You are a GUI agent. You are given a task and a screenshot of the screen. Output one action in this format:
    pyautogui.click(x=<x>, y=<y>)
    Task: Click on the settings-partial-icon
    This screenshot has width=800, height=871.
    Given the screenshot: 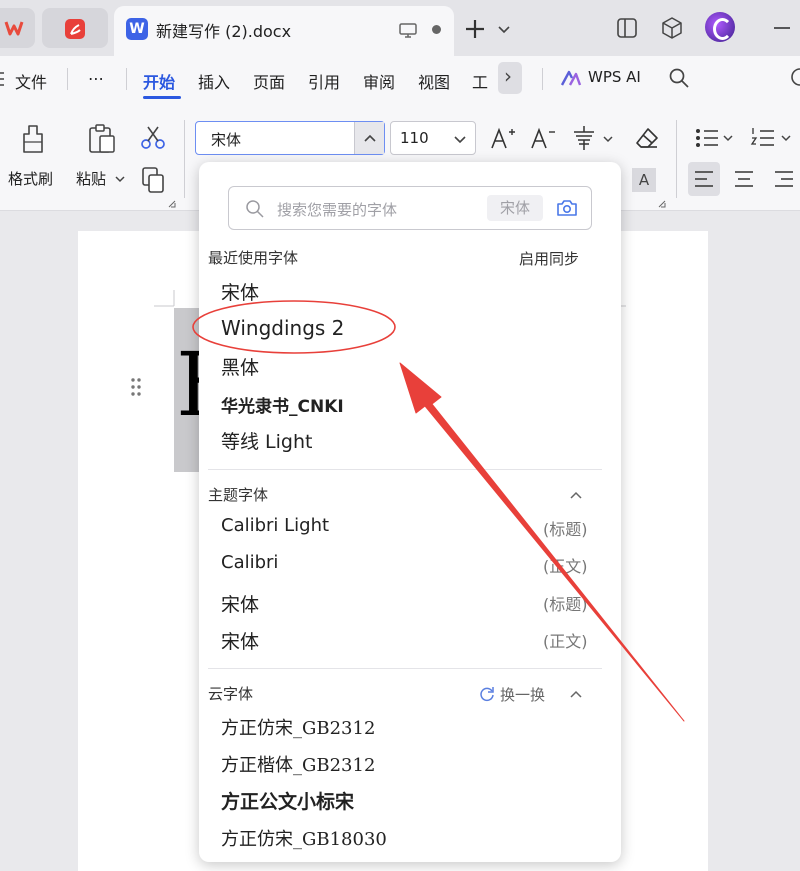 What is the action you would take?
    pyautogui.click(x=794, y=77)
    